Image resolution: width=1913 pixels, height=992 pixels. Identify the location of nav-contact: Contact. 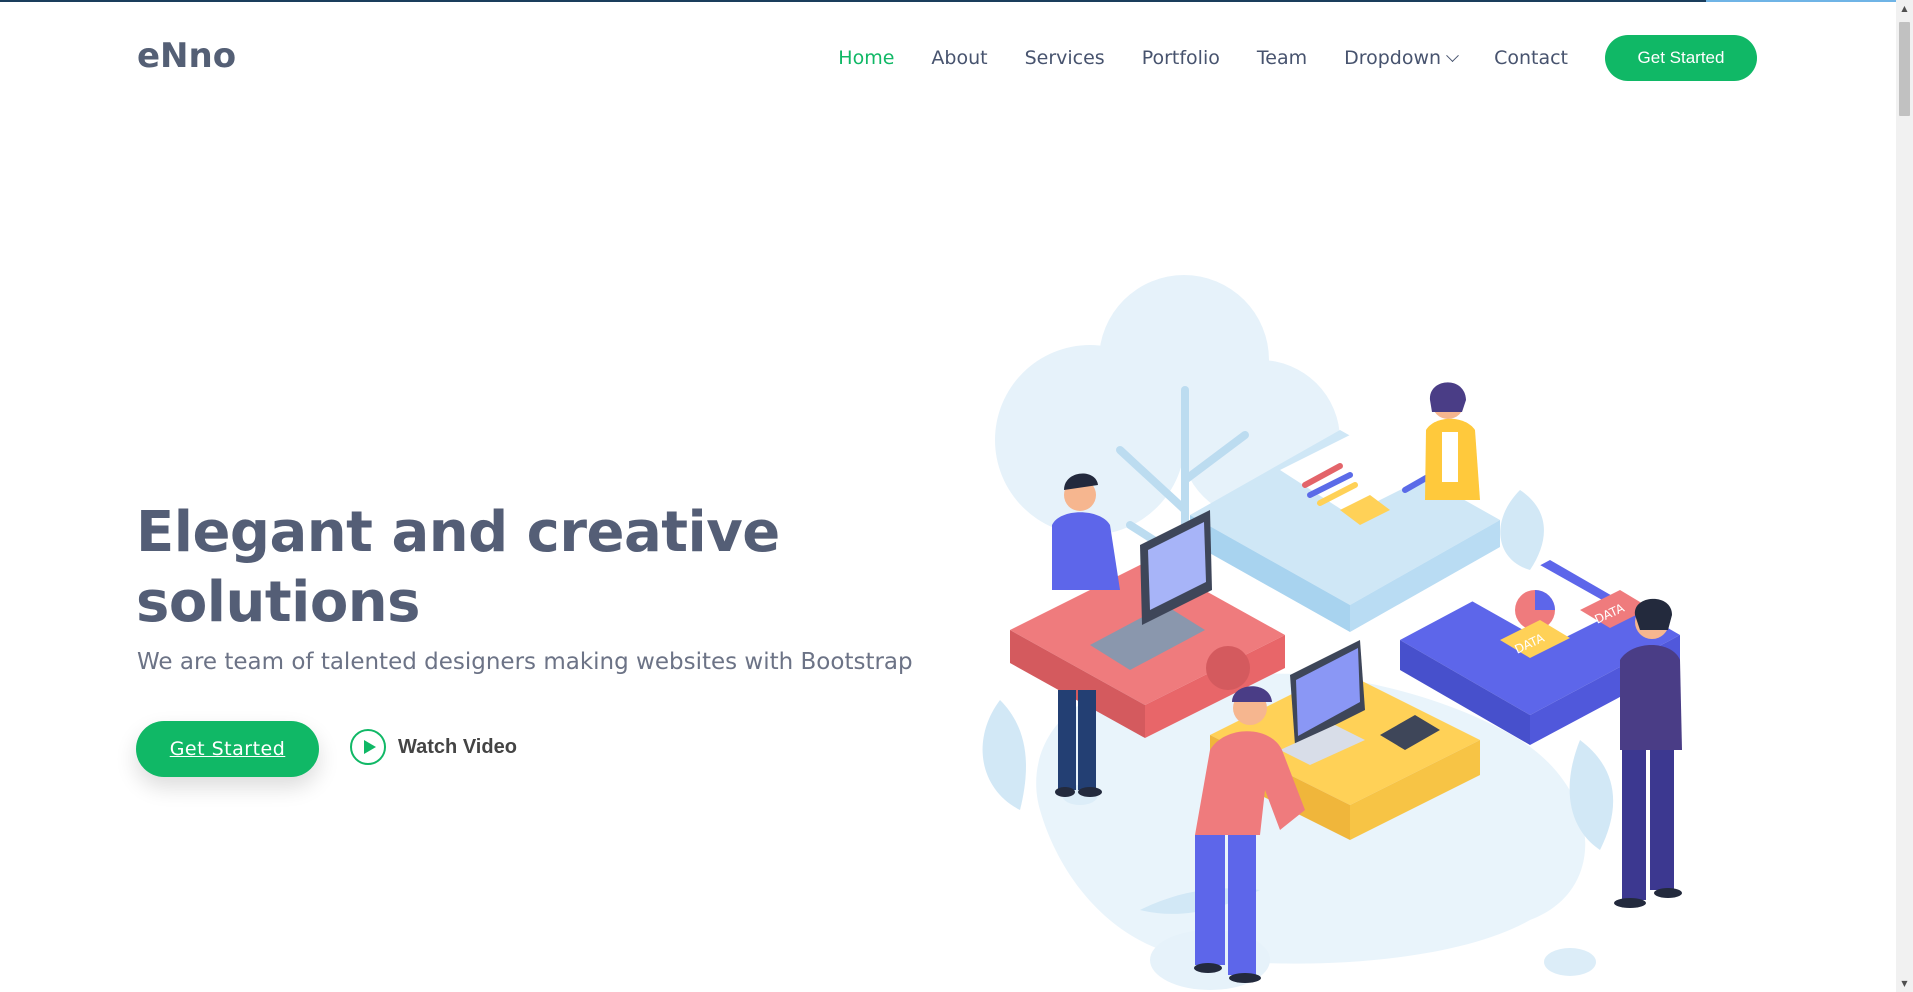
(1531, 58).